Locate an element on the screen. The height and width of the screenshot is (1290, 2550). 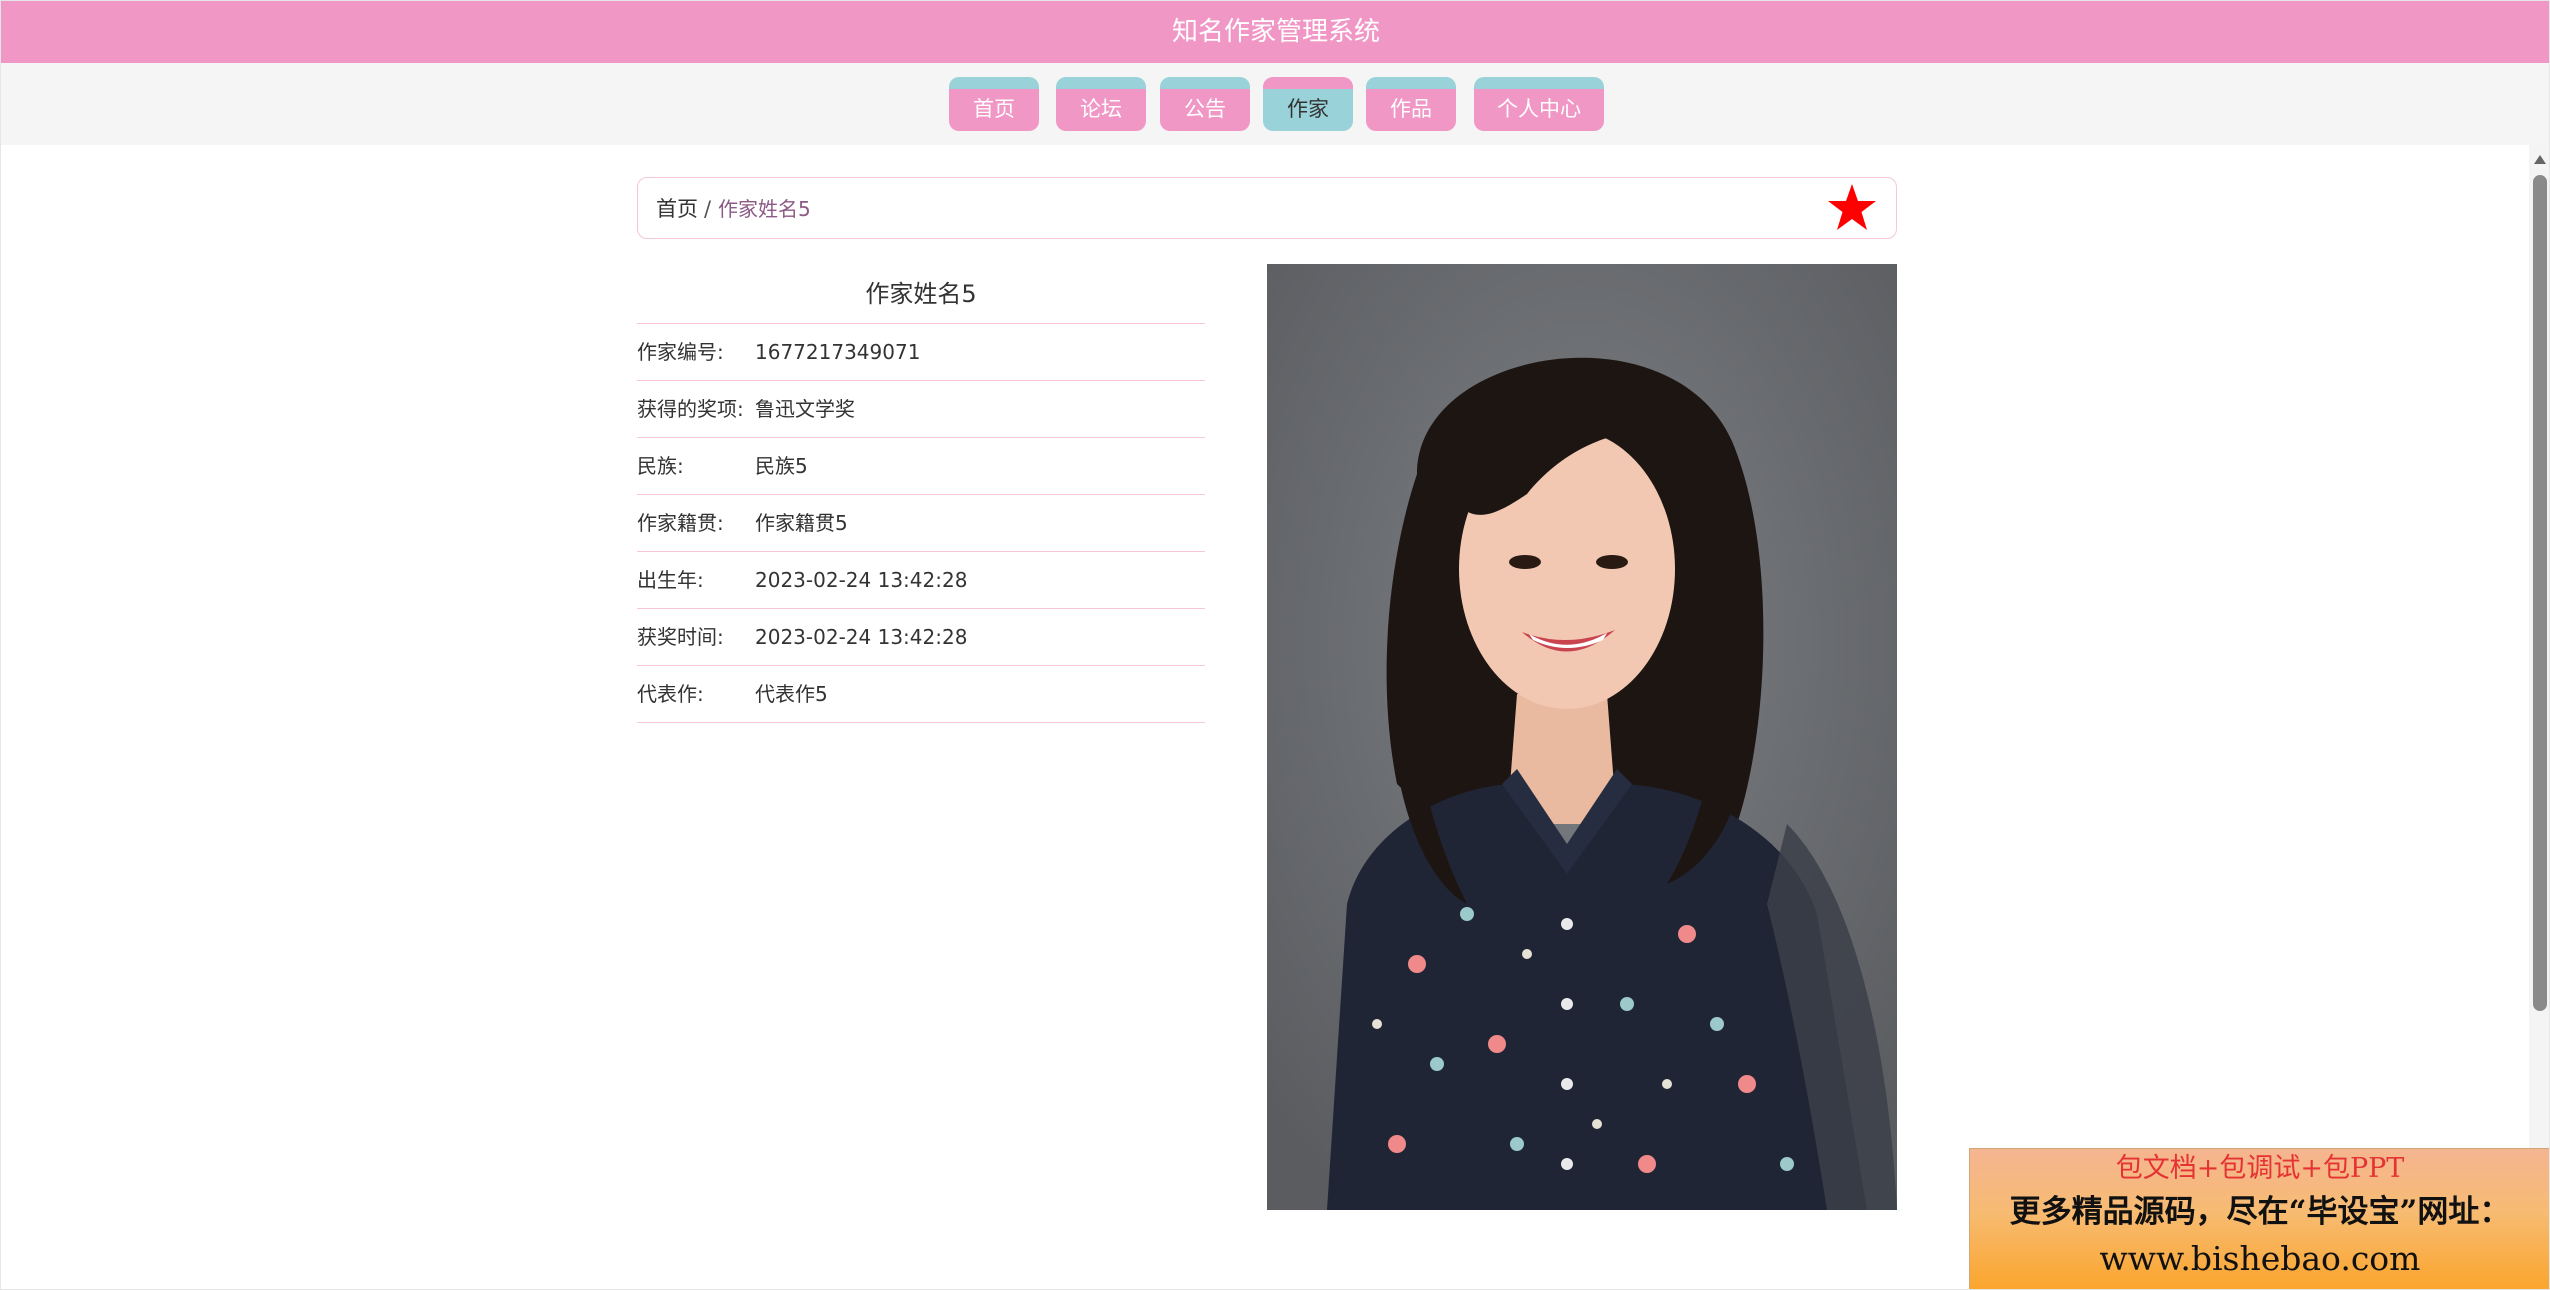
nav-item-works: 作品 is located at coordinates (1411, 104).